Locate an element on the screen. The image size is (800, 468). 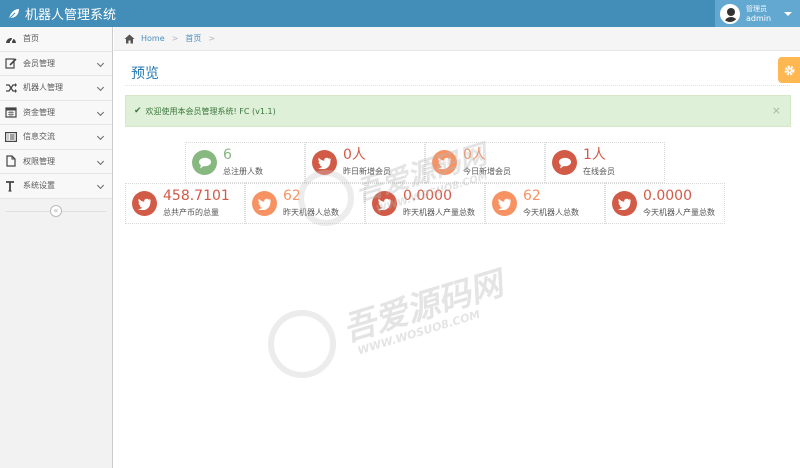
app-title: 机器人管理系统 is located at coordinates (71, 15).